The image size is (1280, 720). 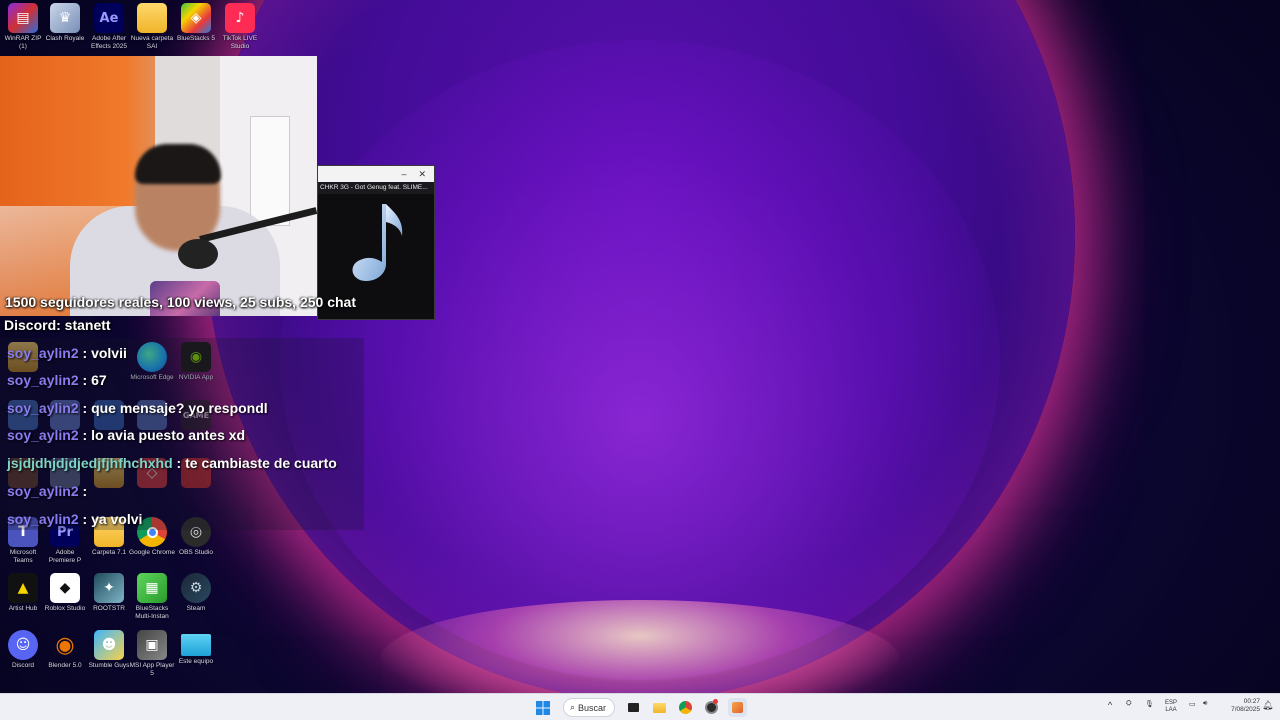 I want to click on desktop-icon-game: ✦ ROOTSTR, so click(x=109, y=597).